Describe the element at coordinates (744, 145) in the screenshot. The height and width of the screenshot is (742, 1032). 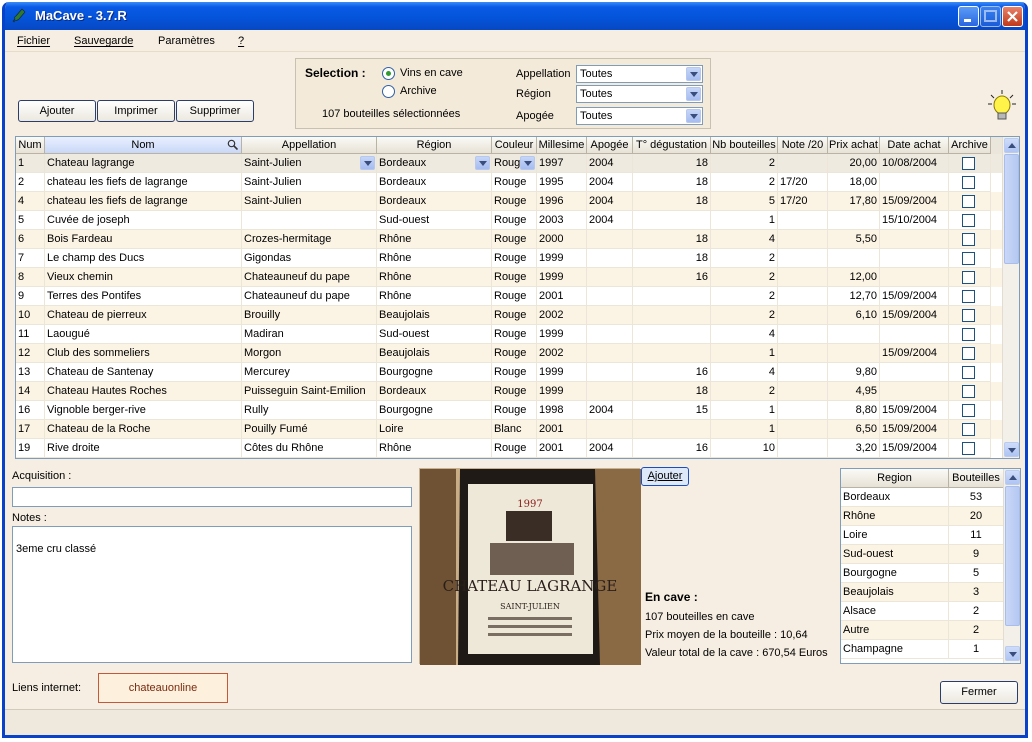
I see `column-header: Nb bouteilles` at that location.